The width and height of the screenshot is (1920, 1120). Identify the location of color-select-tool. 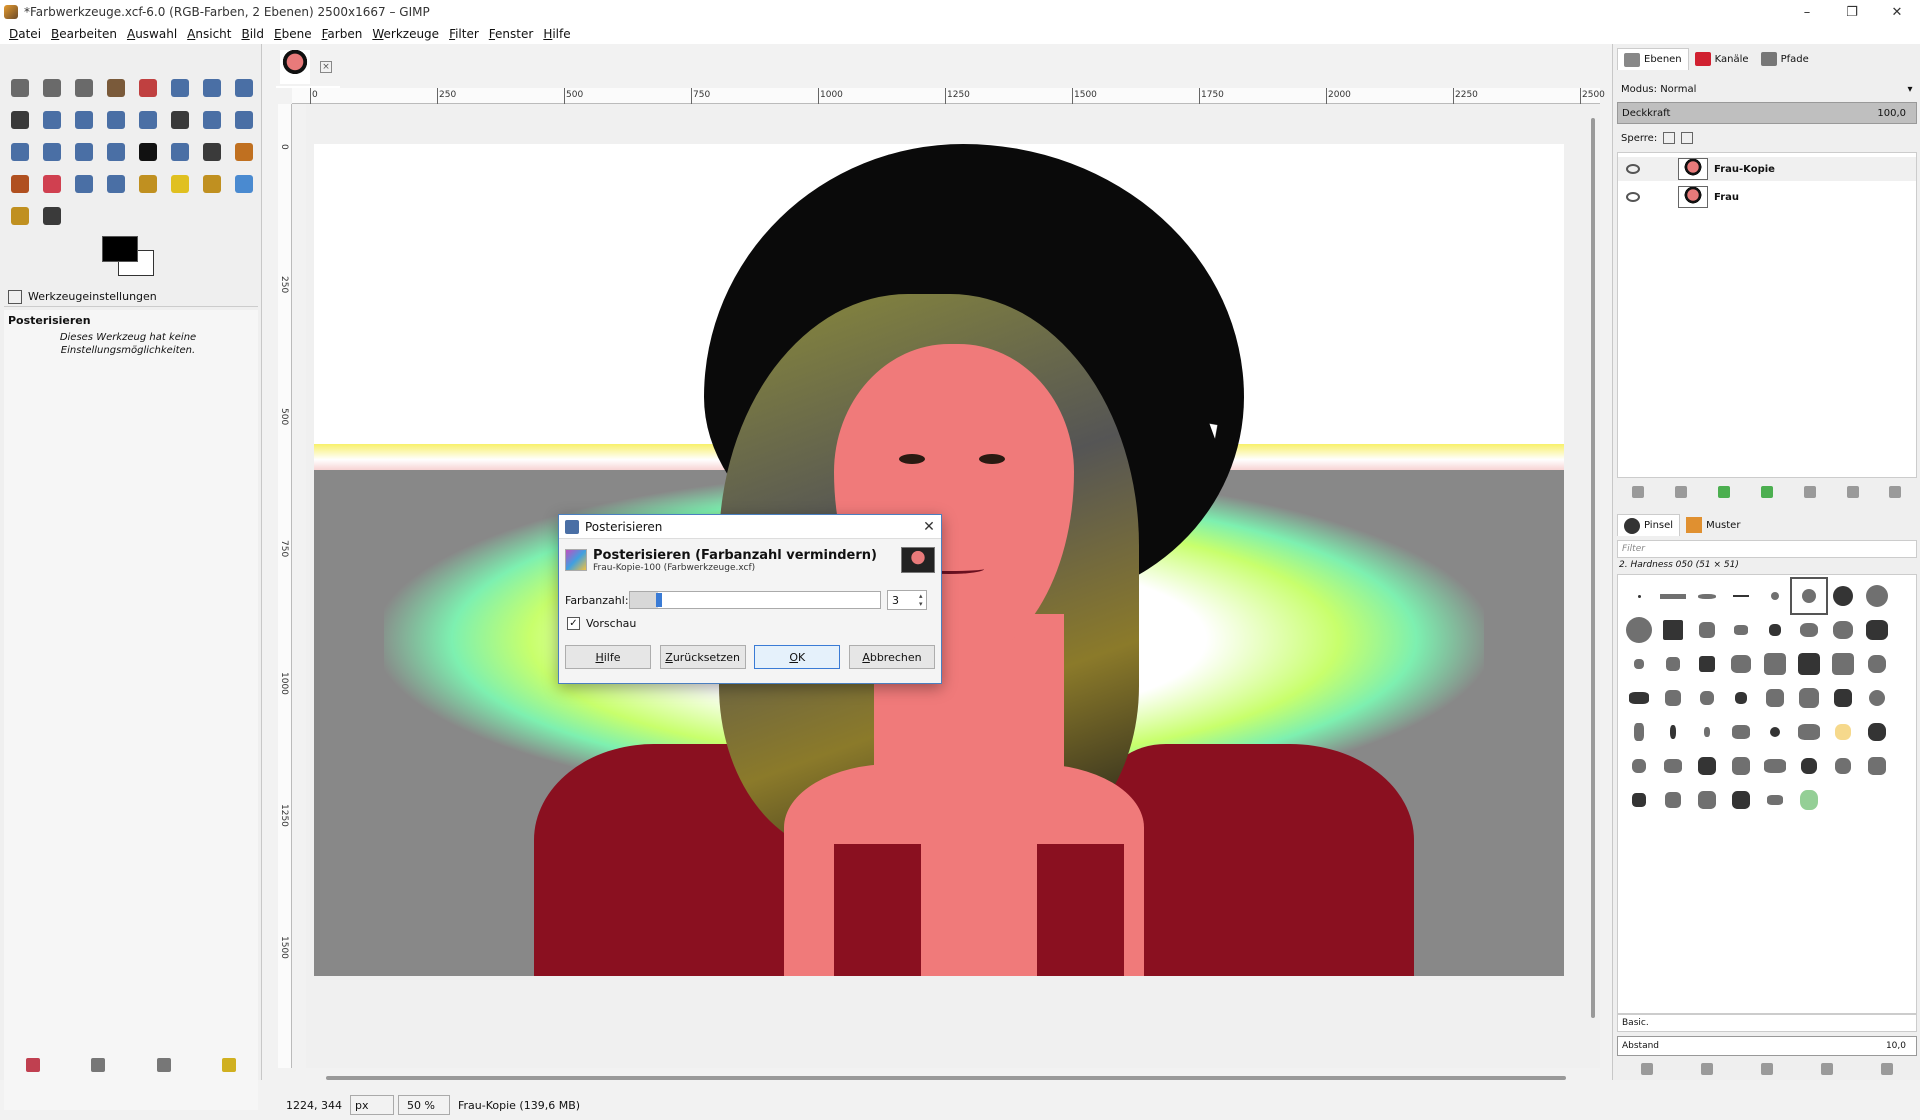
(148, 88).